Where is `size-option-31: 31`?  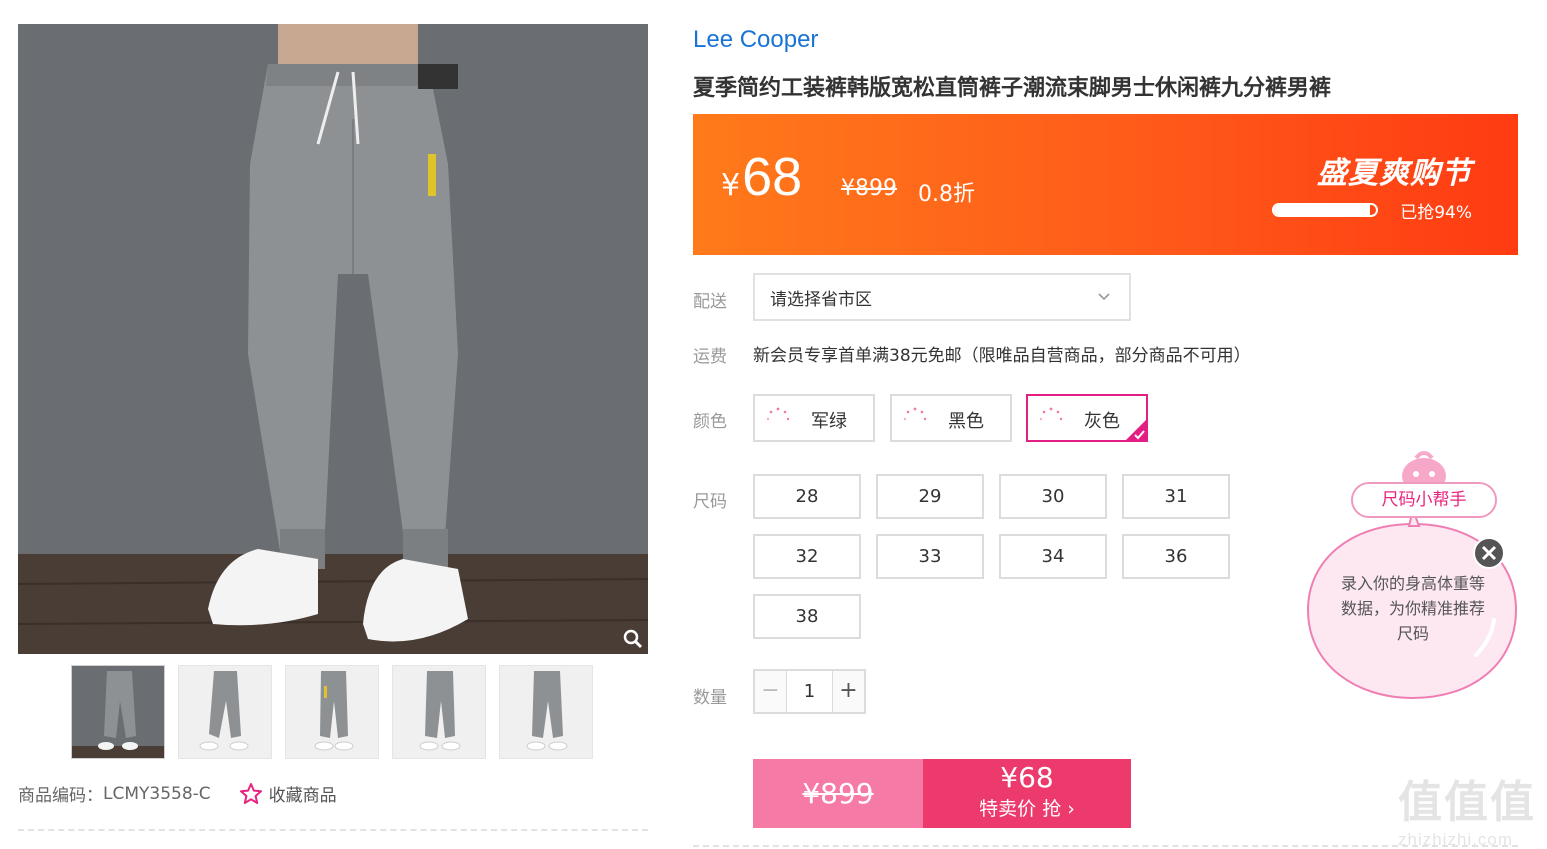 size-option-31: 31 is located at coordinates (1176, 496).